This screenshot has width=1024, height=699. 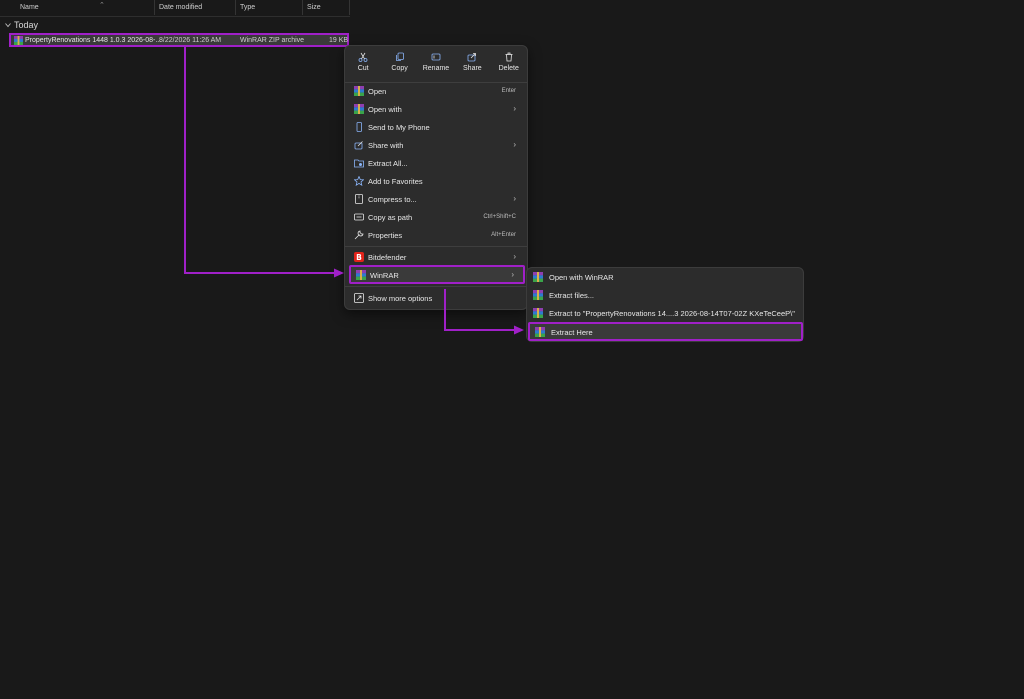 I want to click on group-header-today: Today, so click(x=21, y=25).